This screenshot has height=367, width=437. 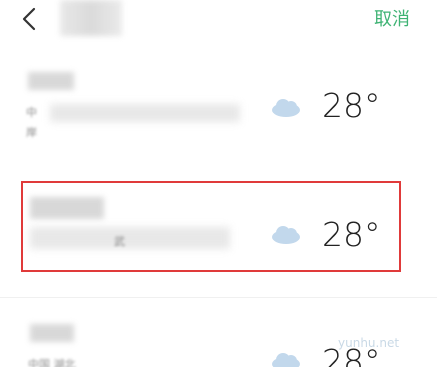 What do you see at coordinates (119, 241) in the screenshot?
I see `region-hint: 武` at bounding box center [119, 241].